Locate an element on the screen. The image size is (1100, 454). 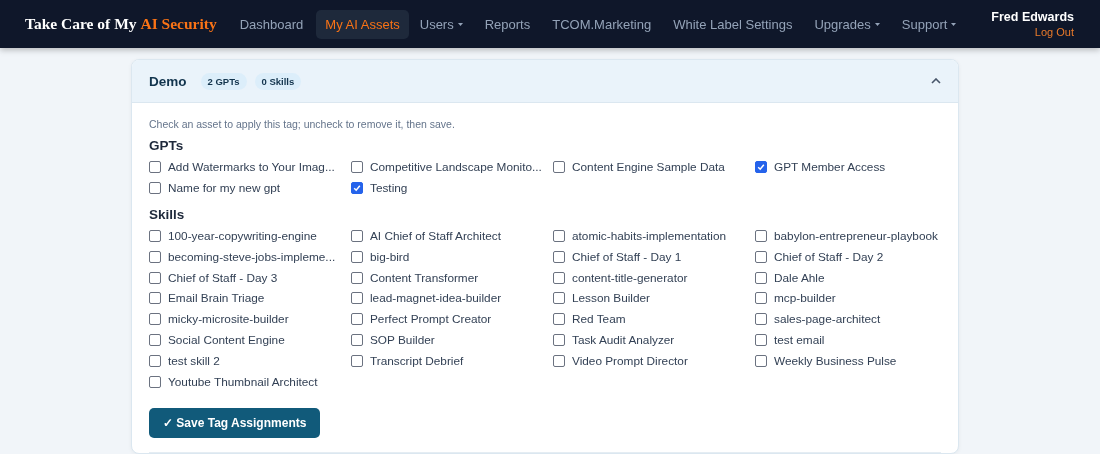
checkbox-label: micky-microsite-builder is located at coordinates (228, 319).